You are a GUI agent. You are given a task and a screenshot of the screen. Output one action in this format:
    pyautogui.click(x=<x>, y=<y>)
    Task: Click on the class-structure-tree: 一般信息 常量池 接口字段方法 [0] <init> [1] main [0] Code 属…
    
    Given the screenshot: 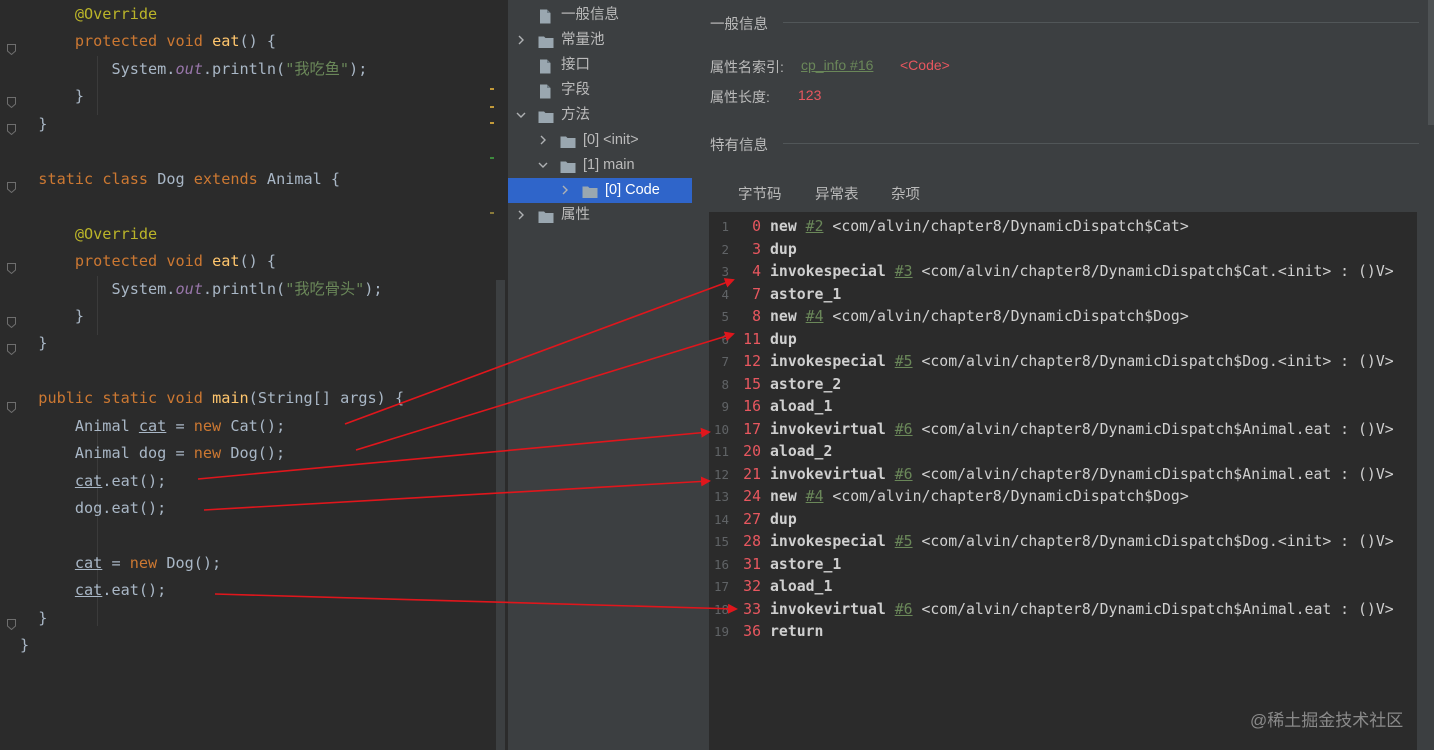 What is the action you would take?
    pyautogui.click(x=600, y=375)
    